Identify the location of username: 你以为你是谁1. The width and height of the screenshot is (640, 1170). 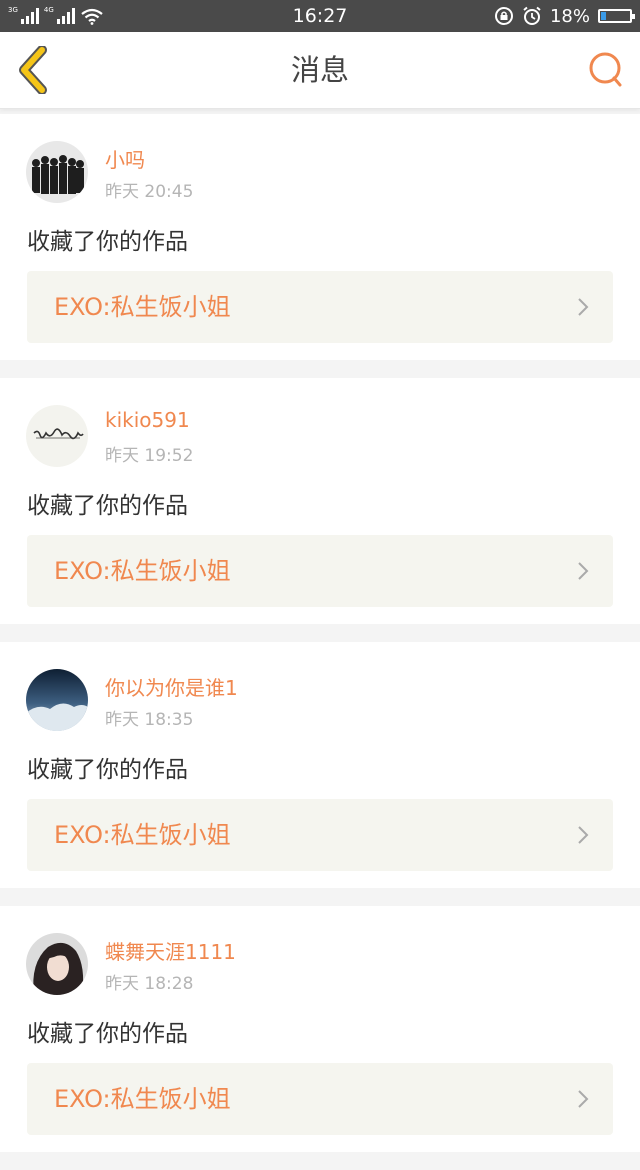
(171, 686).